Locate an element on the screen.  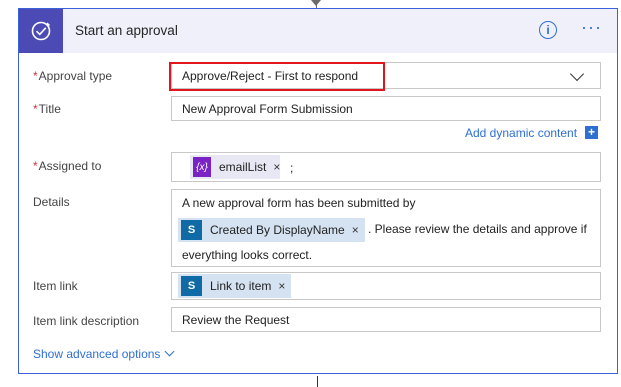
item-link-description-label: Item link description is located at coordinates (86, 321).